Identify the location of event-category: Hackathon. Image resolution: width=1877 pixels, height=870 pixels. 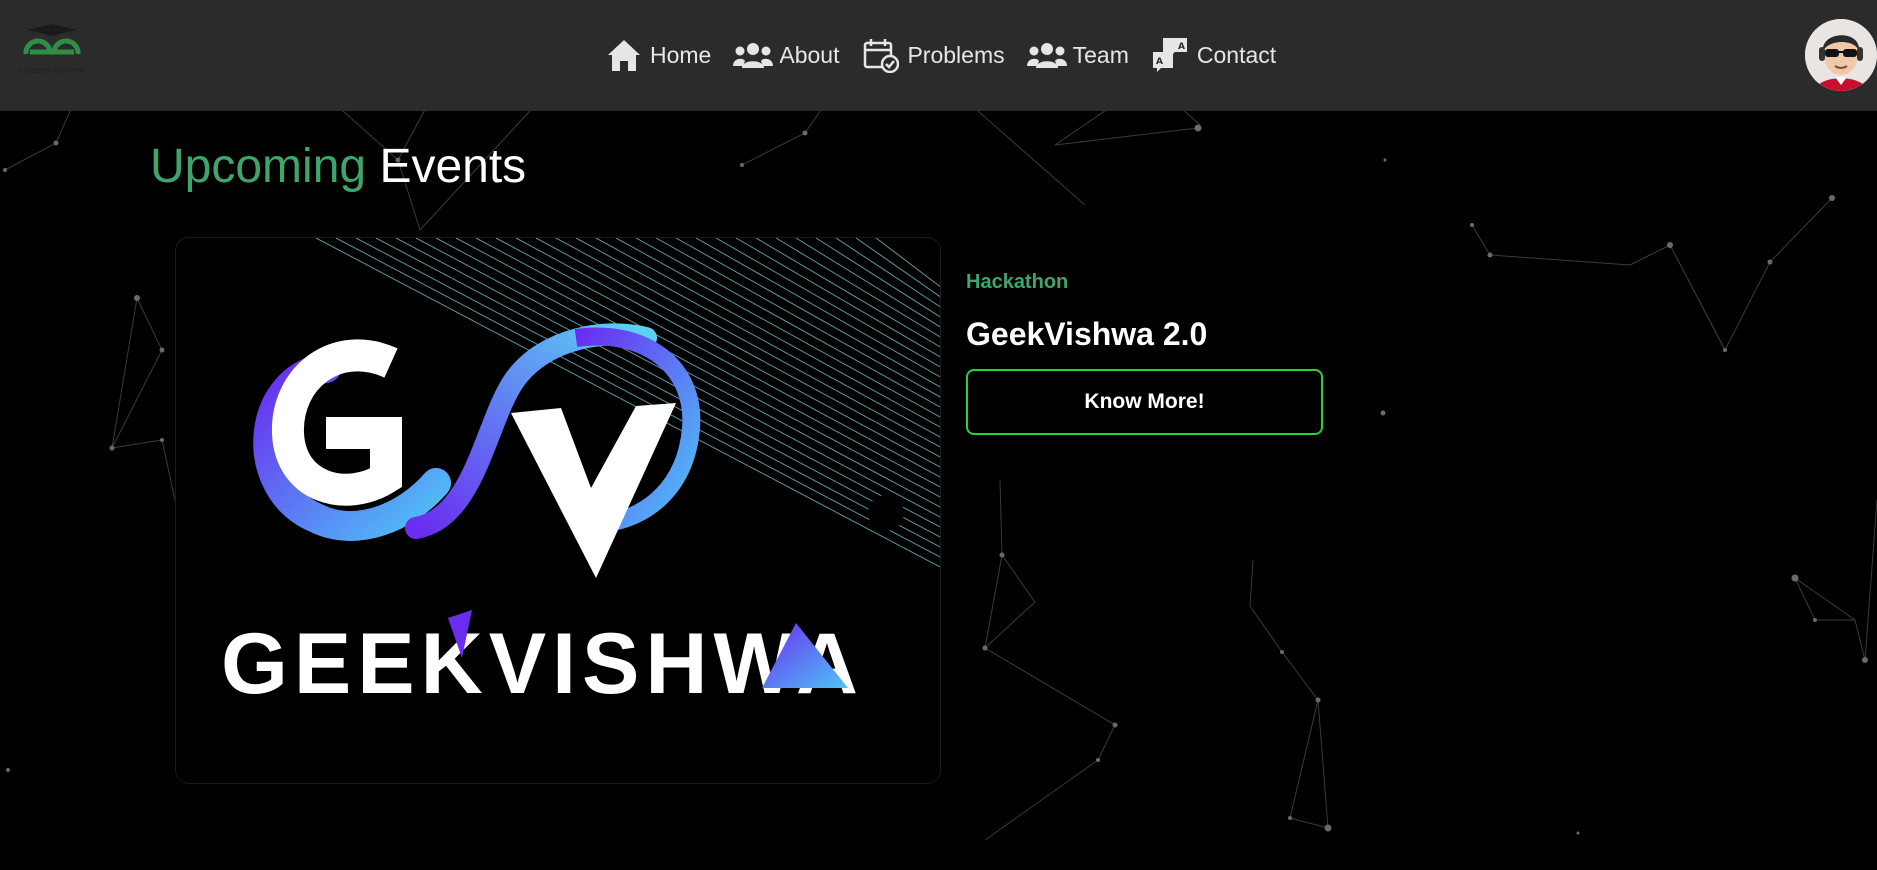
(1017, 282).